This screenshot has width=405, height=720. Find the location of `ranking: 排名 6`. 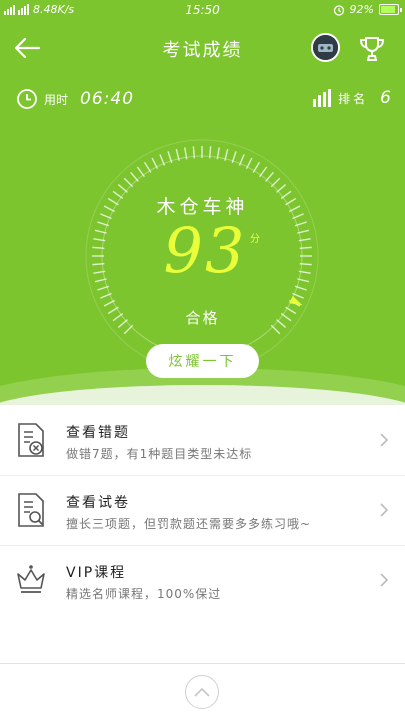

ranking: 排名 6 is located at coordinates (351, 98).